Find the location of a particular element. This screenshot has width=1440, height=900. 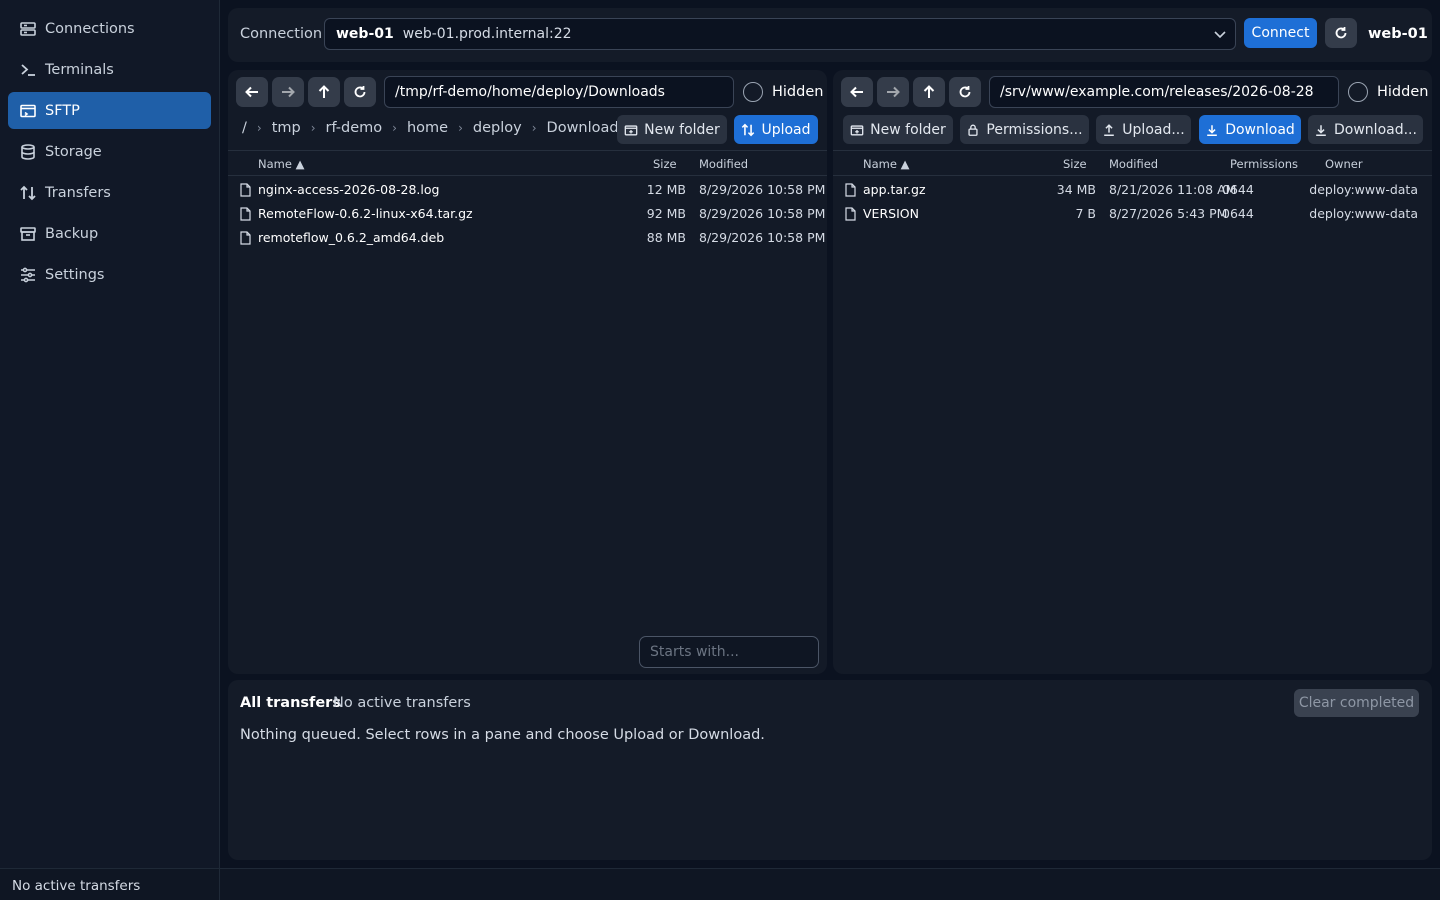

connection-selected-host: web-01.prod.internal:22 is located at coordinates (487, 34).